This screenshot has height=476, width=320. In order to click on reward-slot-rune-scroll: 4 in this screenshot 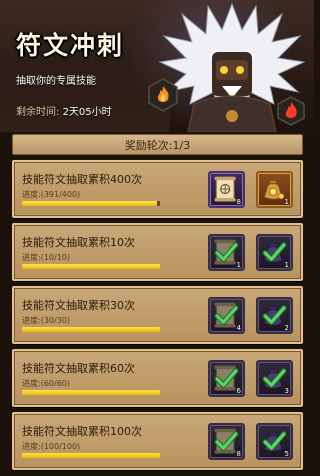, I will do `click(226, 315)`.